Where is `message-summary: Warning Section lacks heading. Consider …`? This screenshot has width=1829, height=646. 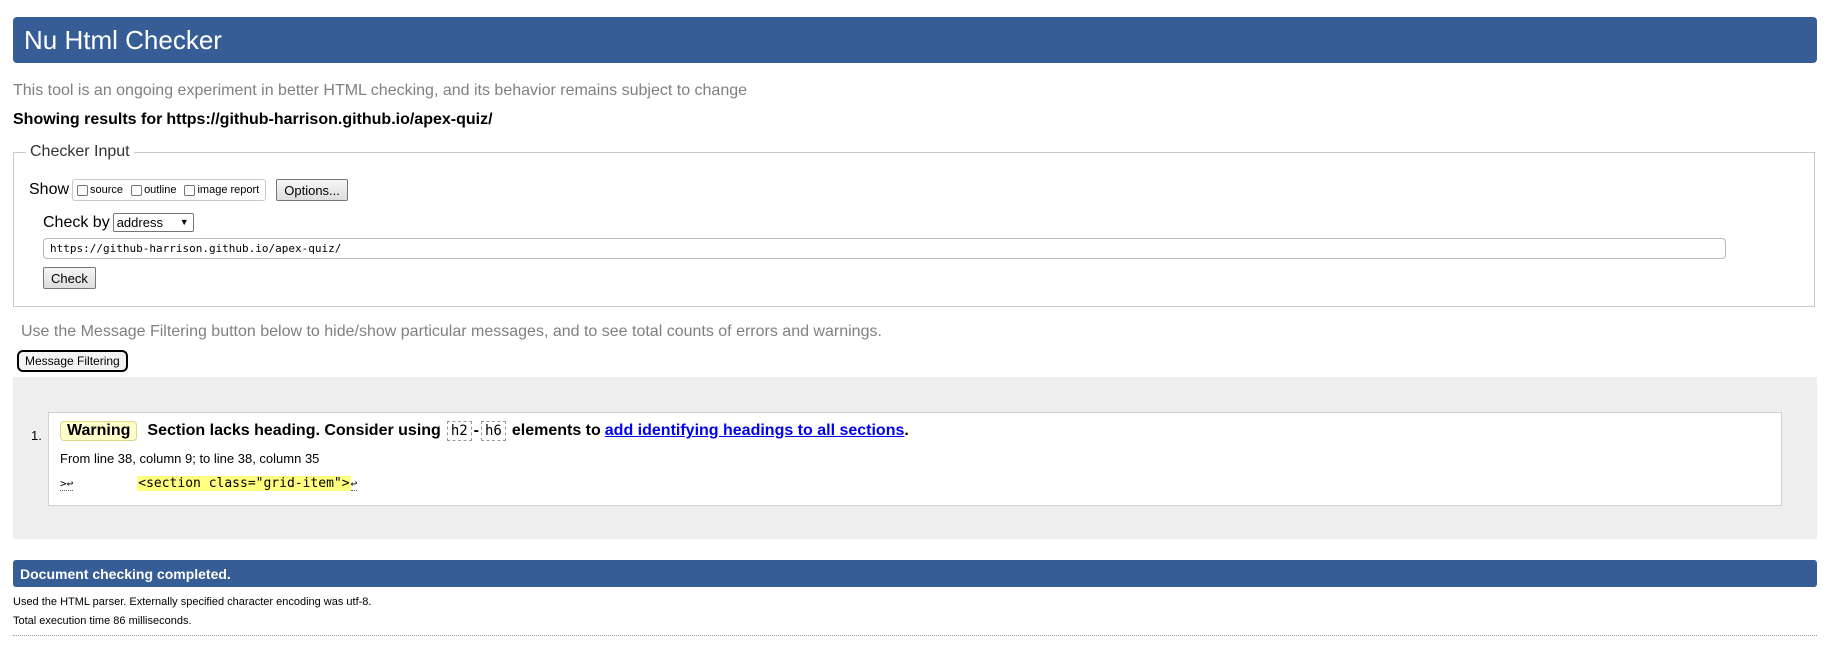 message-summary: Warning Section lacks heading. Consider … is located at coordinates (484, 431).